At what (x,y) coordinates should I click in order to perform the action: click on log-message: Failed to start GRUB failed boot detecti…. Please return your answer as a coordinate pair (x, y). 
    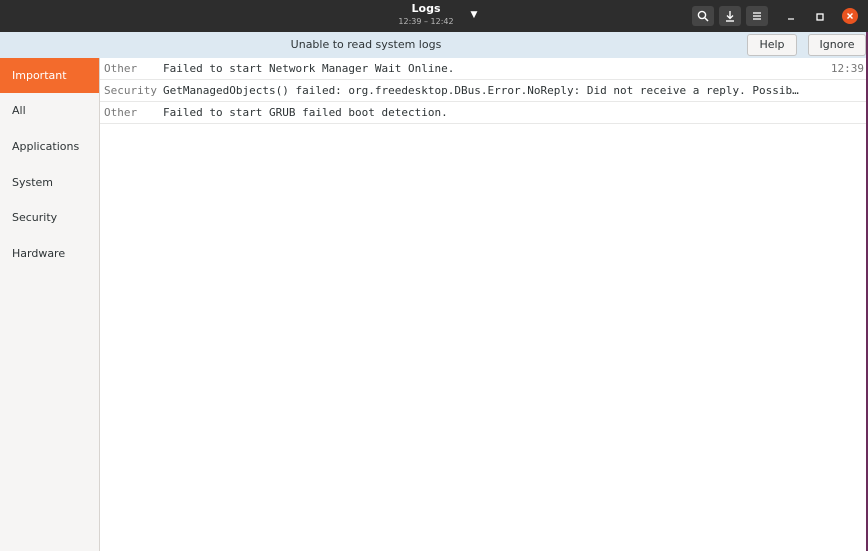
    Looking at the image, I should click on (305, 112).